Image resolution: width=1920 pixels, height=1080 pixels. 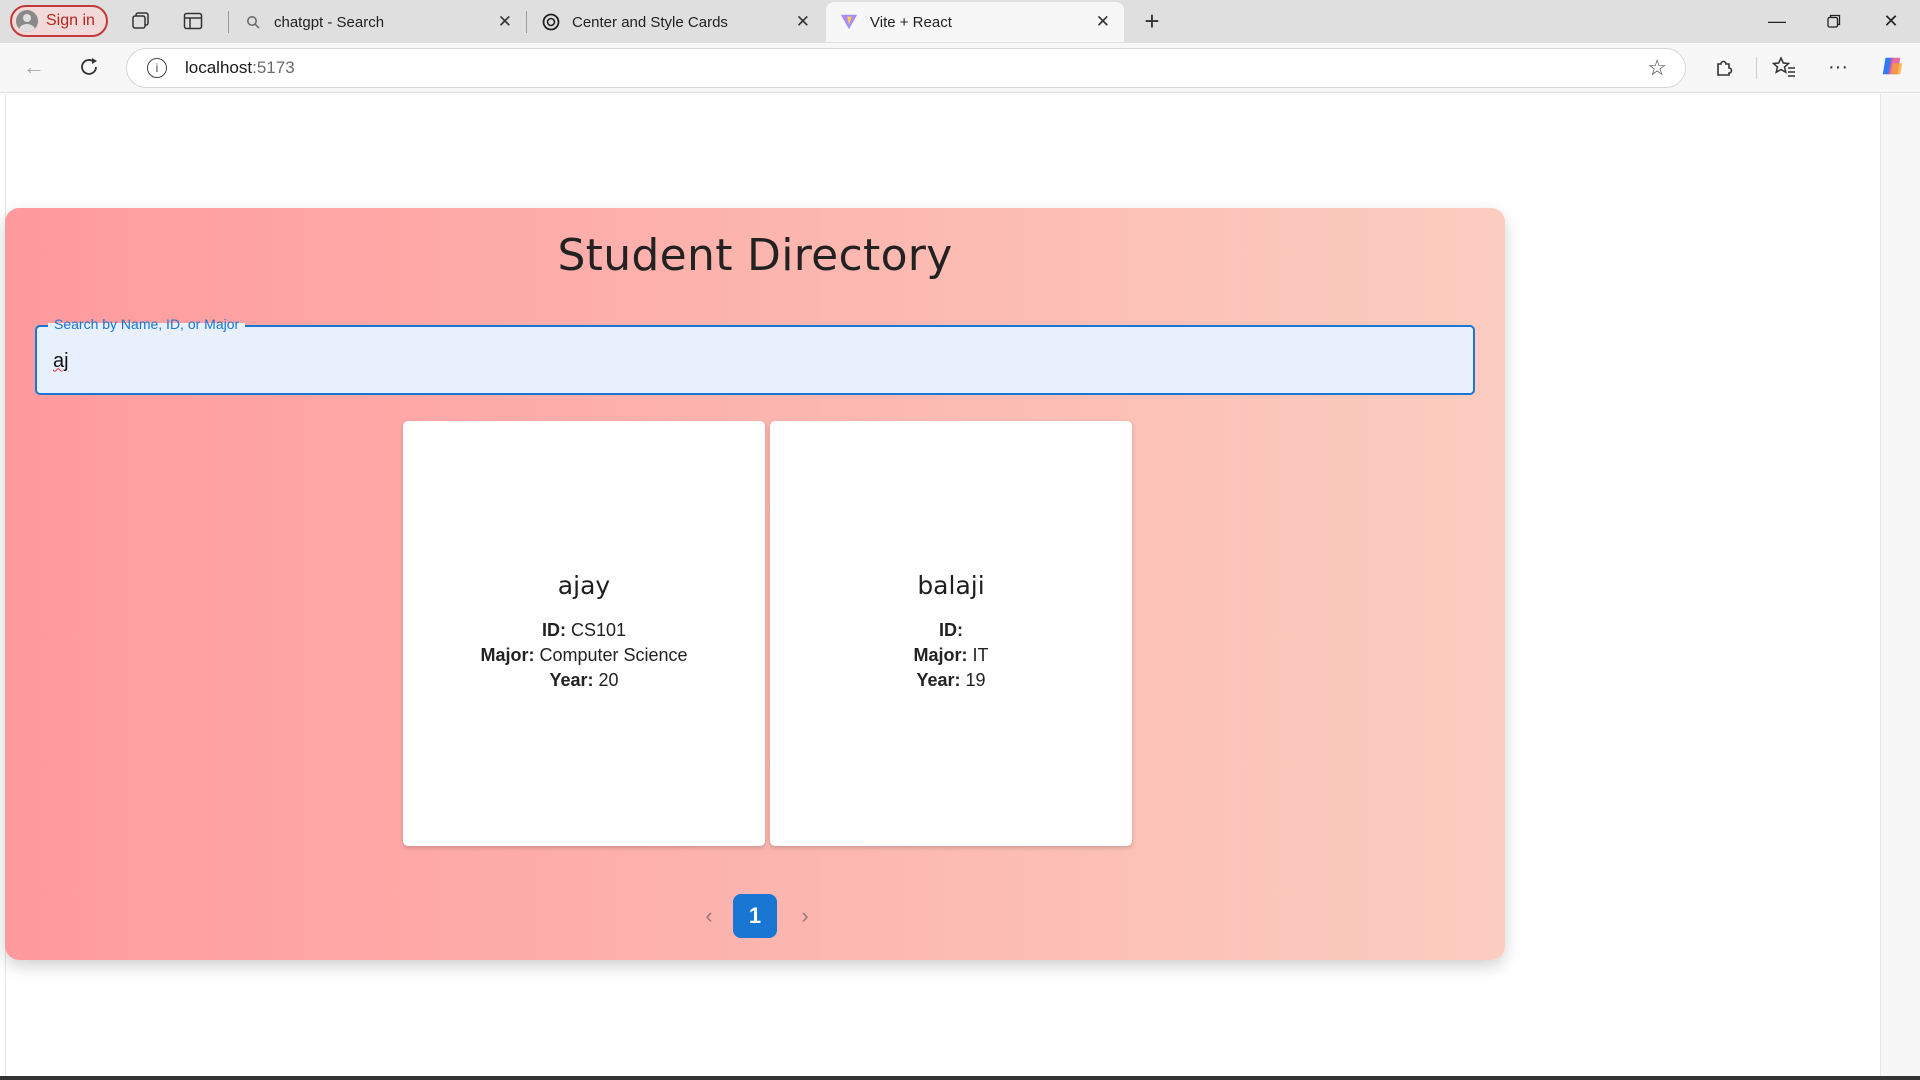 What do you see at coordinates (219, 67) in the screenshot?
I see `url-host: localhost` at bounding box center [219, 67].